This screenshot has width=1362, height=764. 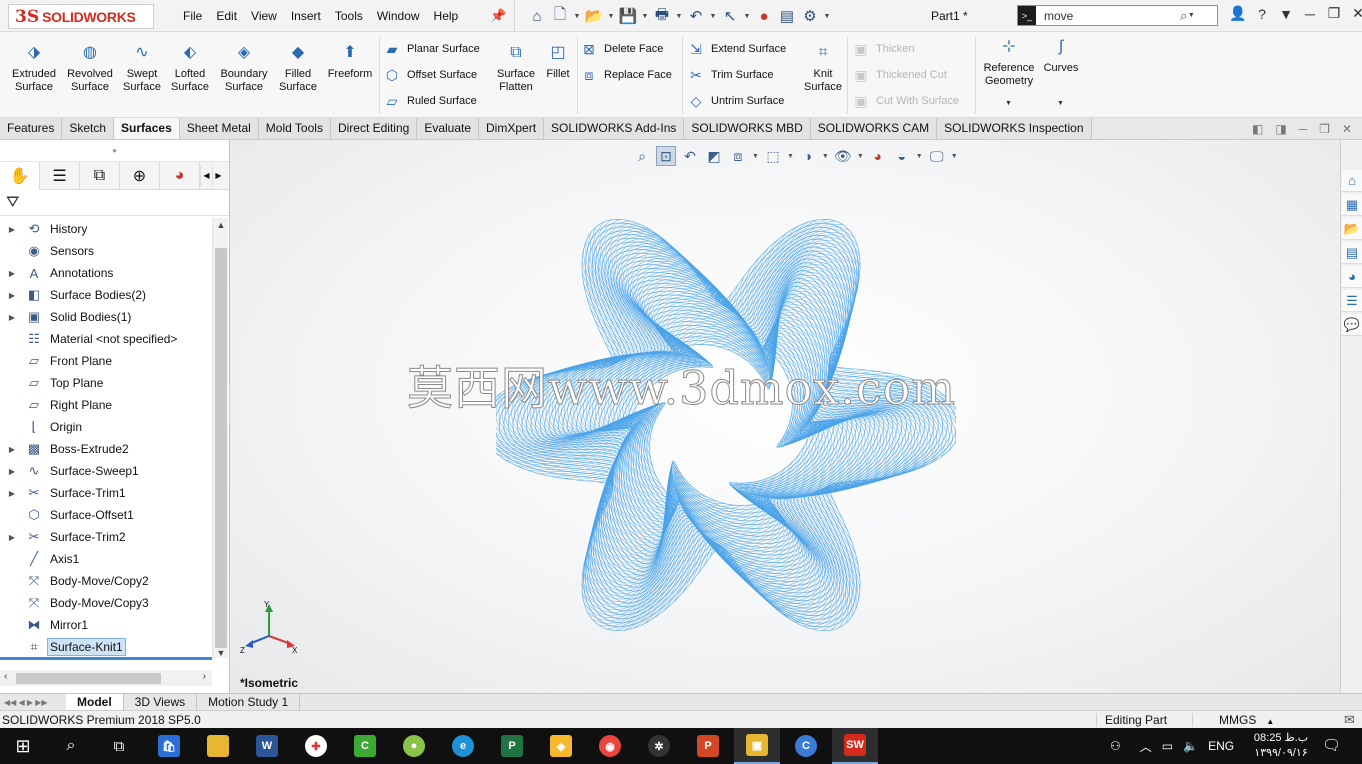 What do you see at coordinates (561, 746) in the screenshot?
I see `app-yellow-icon: ◈` at bounding box center [561, 746].